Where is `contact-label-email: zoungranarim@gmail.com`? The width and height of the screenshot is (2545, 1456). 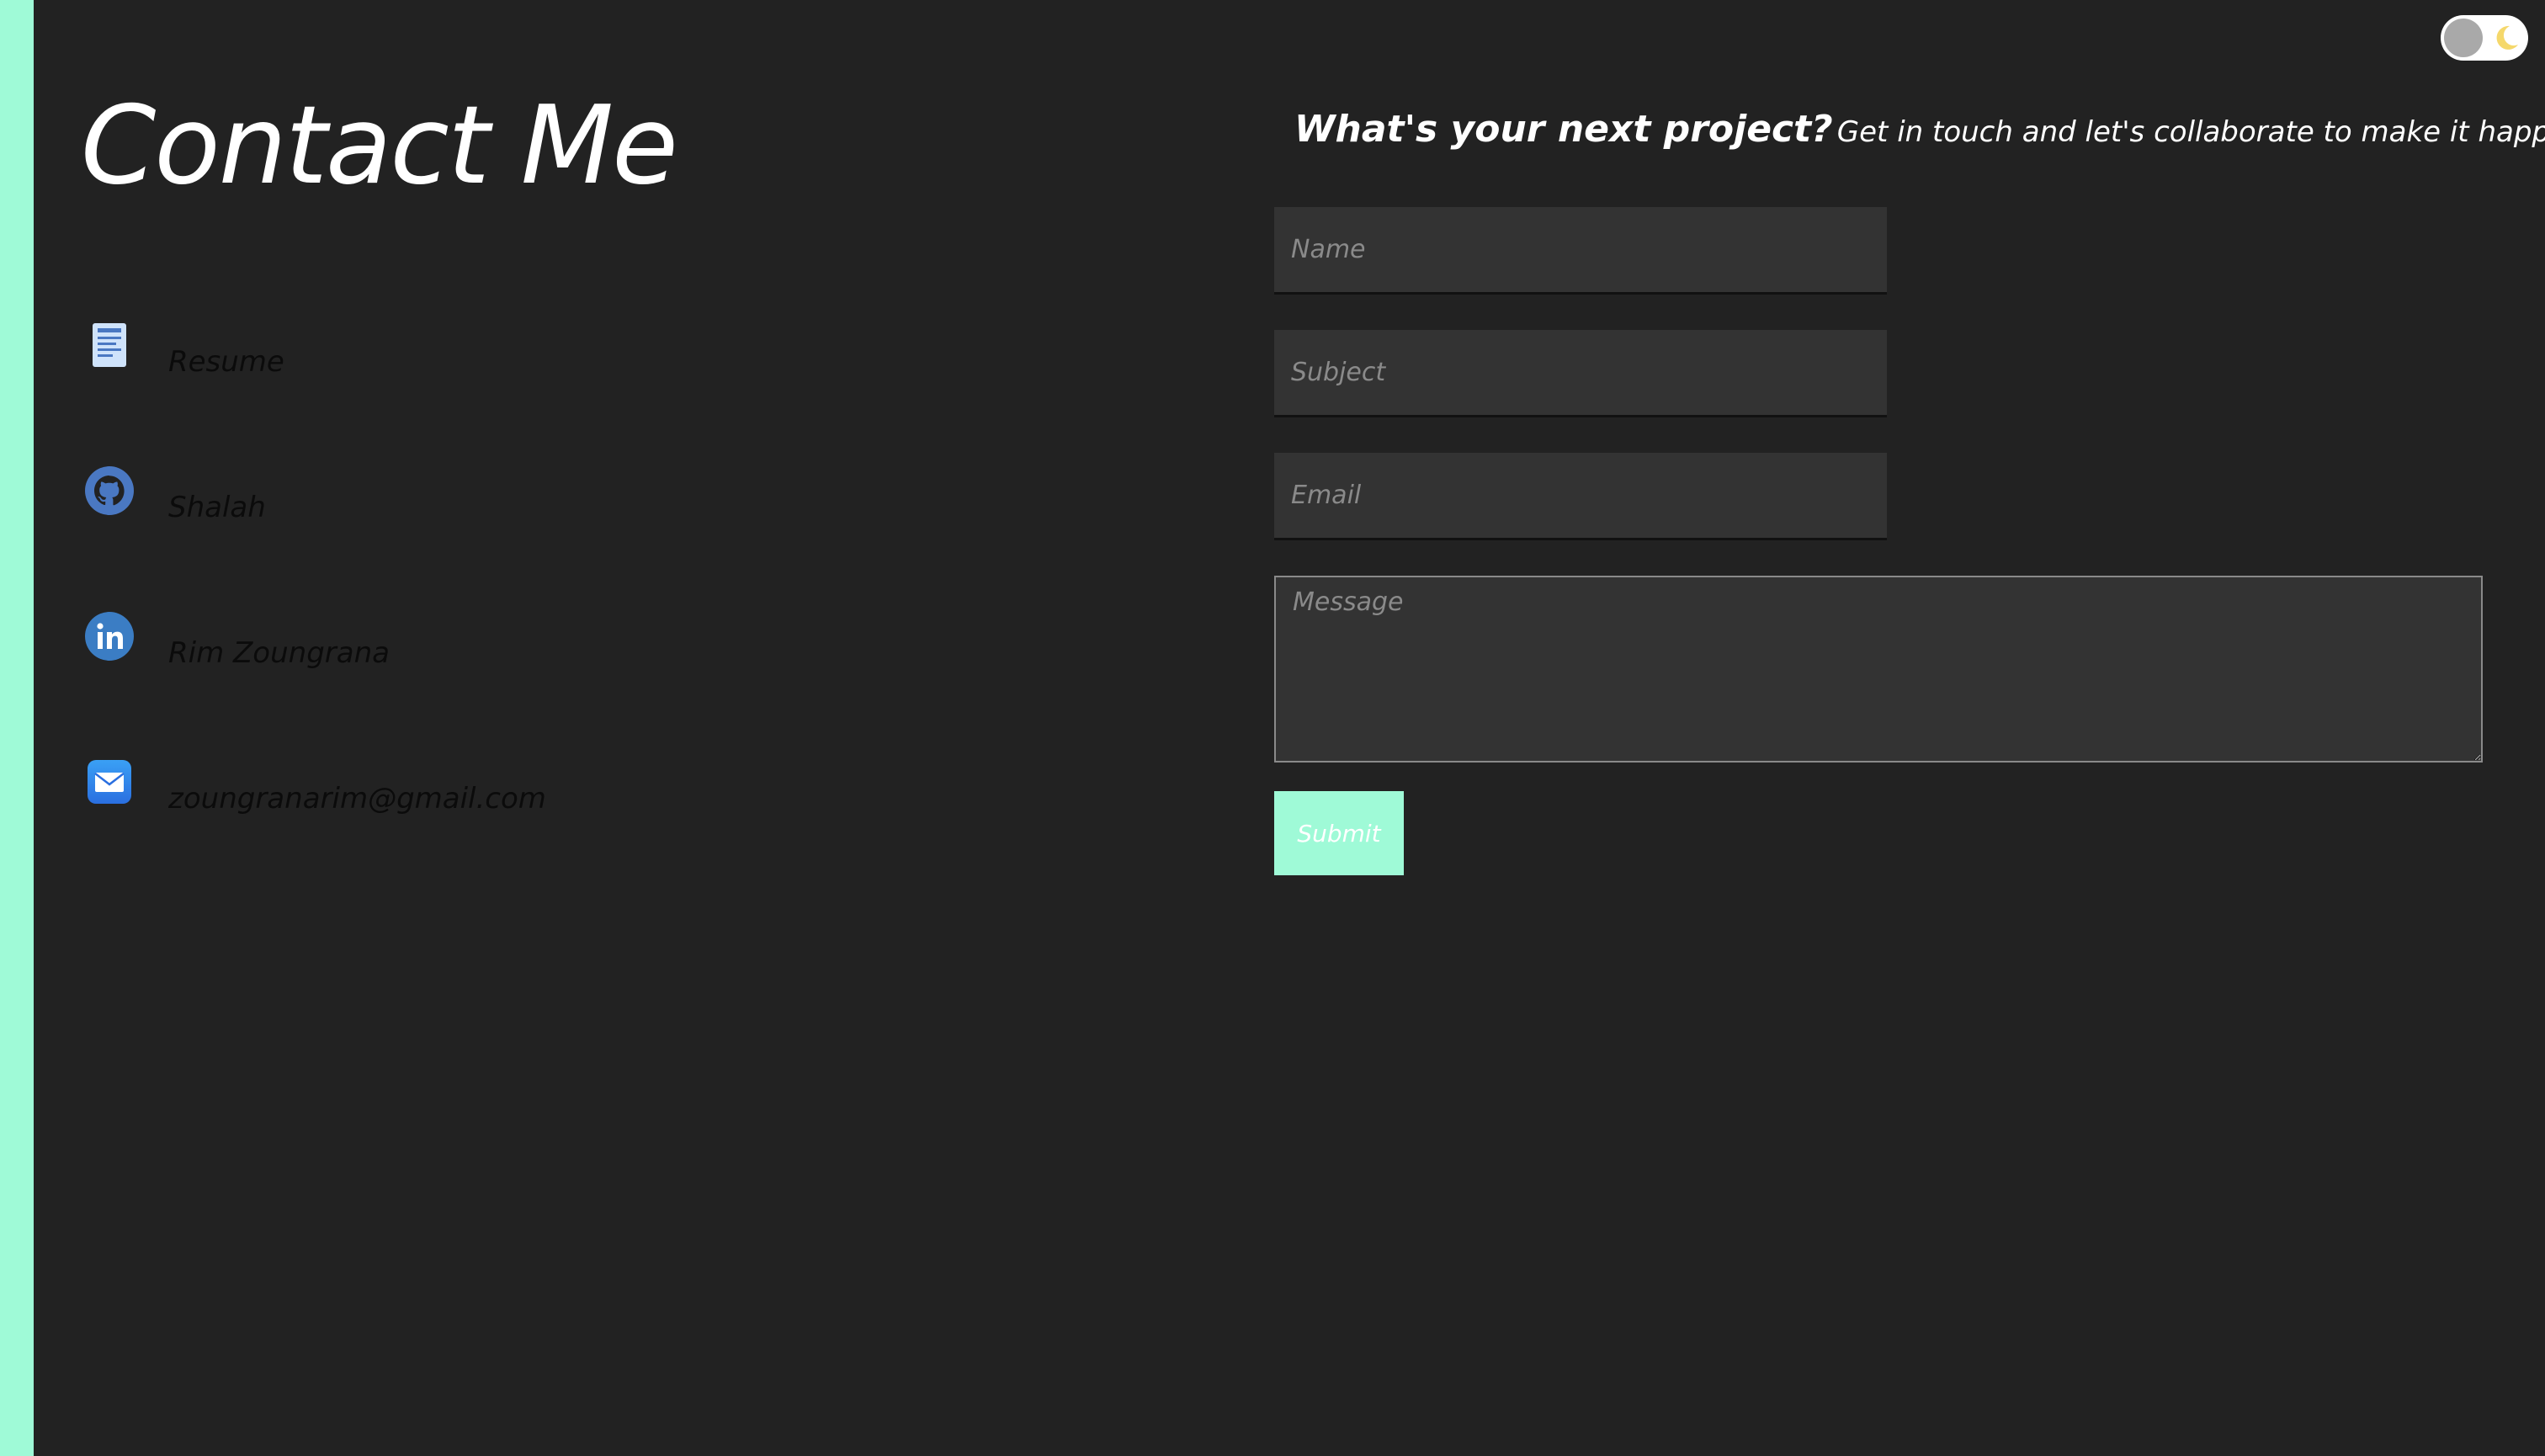
contact-label-email: zoungranarim@gmail.com is located at coordinates (357, 799).